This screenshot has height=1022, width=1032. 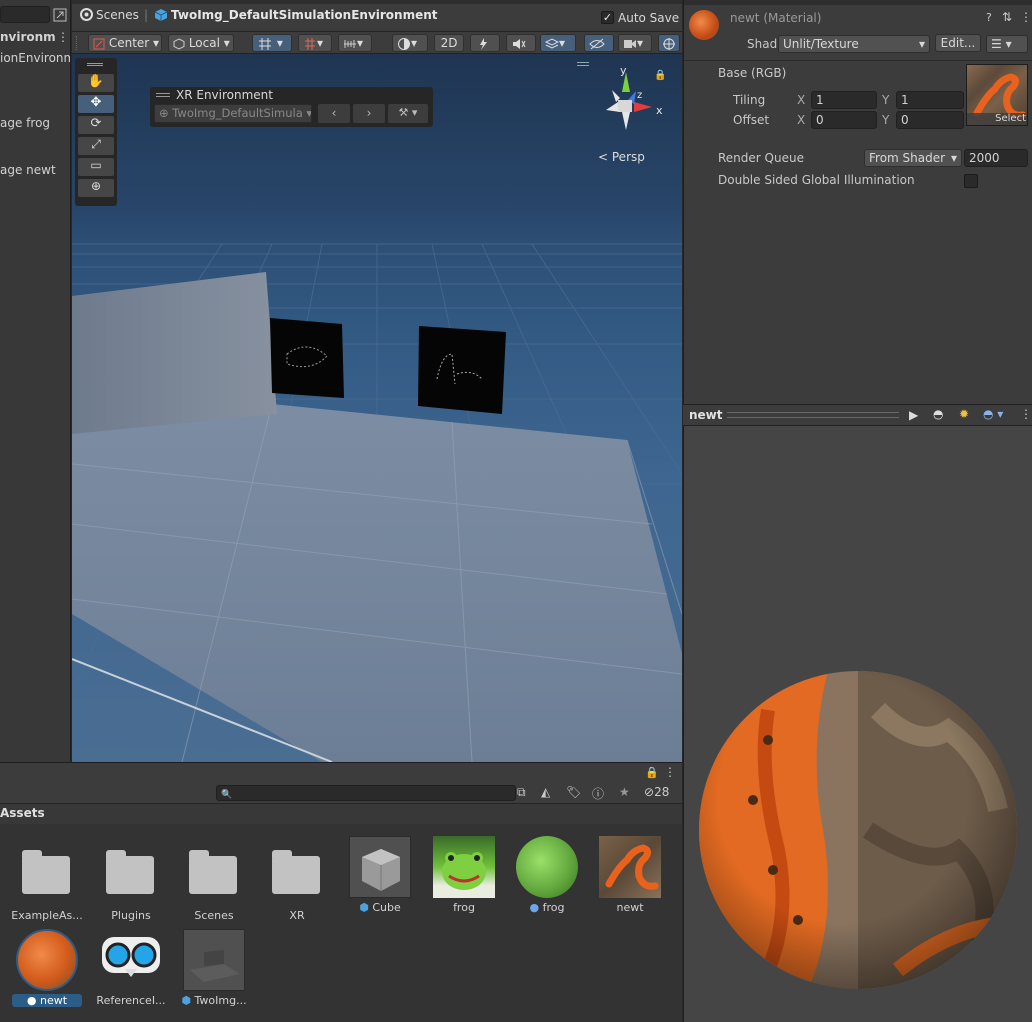 What do you see at coordinates (607, 17) in the screenshot?
I see `auto-save-checkbox: ✓` at bounding box center [607, 17].